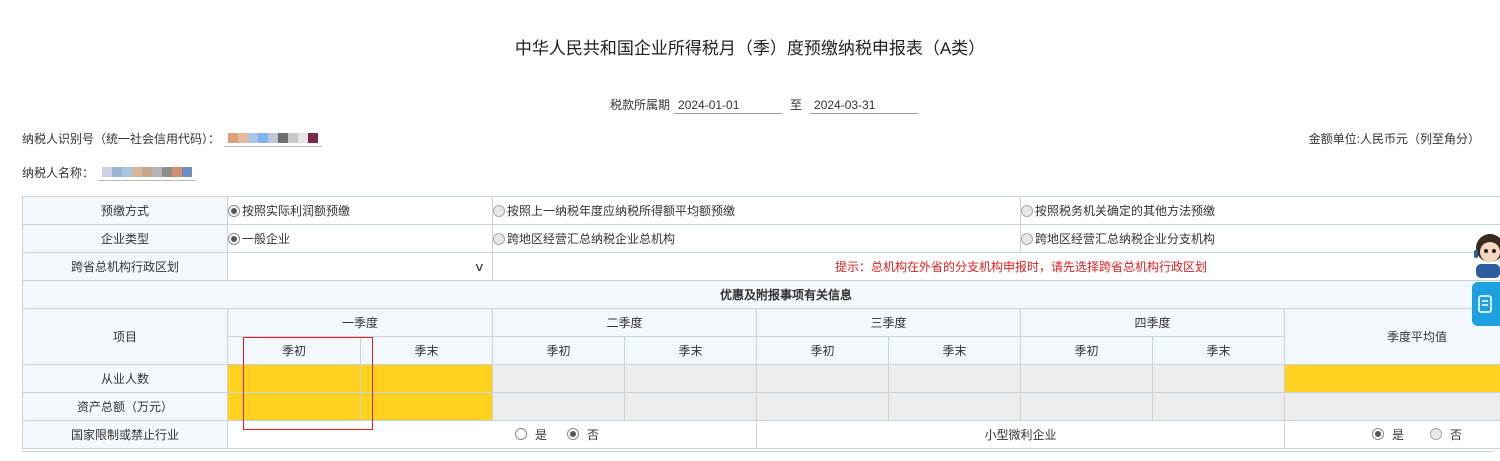 The height and width of the screenshot is (461, 1500). Describe the element at coordinates (757, 239) in the screenshot. I see `enterprise-opt2: 跨地区经营汇总纳税企业总机构` at that location.